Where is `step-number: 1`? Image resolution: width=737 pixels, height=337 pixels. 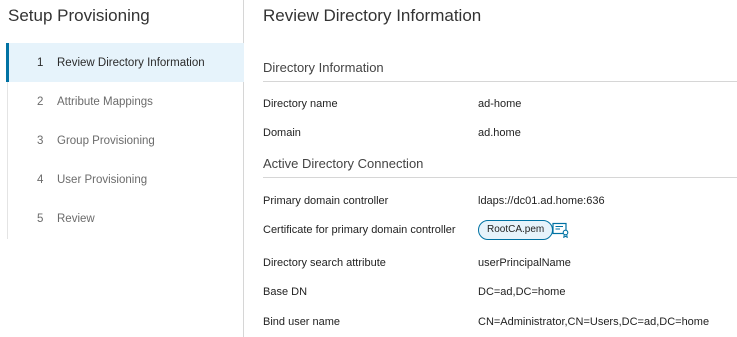
step-number: 1 is located at coordinates (40, 62).